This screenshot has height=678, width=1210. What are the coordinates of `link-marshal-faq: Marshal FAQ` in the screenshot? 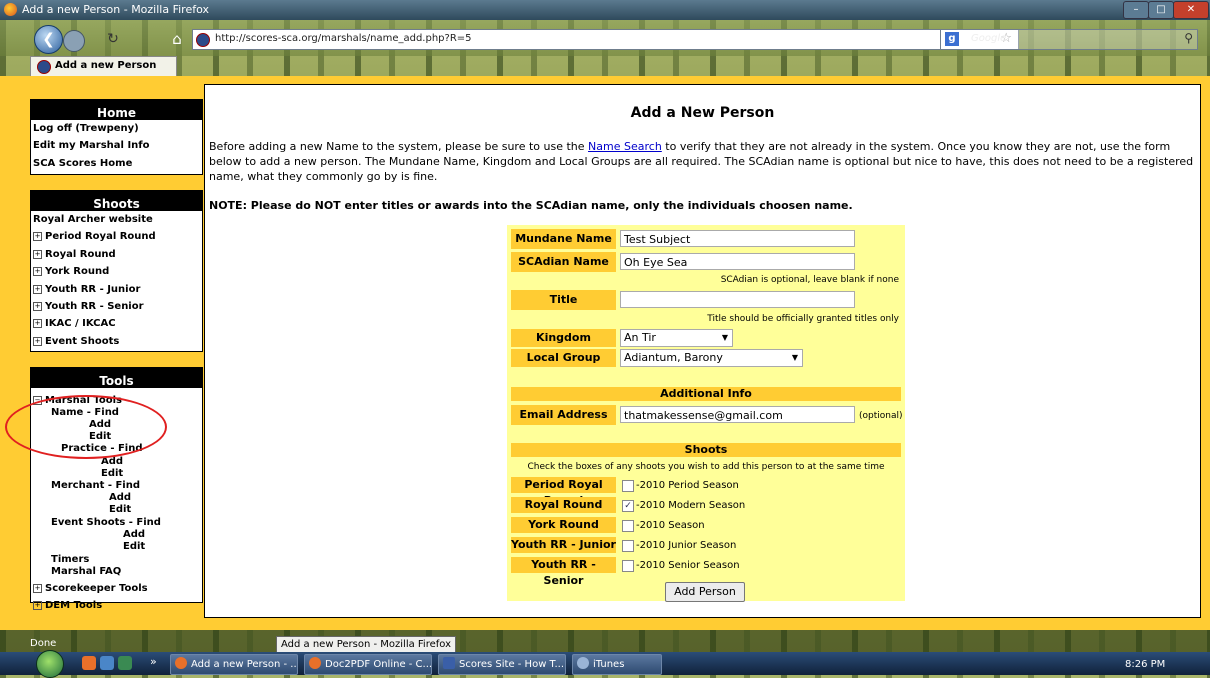 It's located at (86, 571).